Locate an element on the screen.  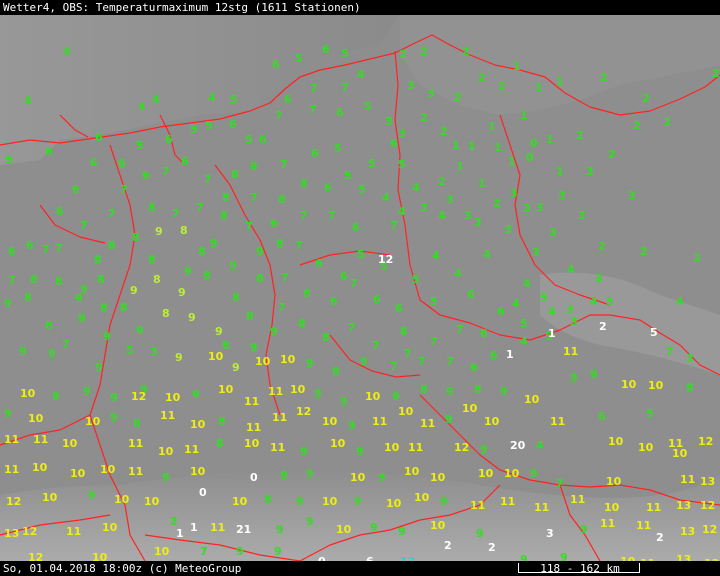
station-value: 13 is located at coordinates (11, 533).